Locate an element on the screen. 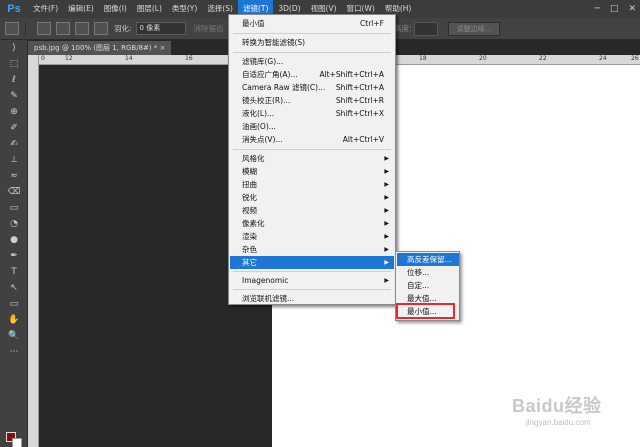  shortcut-text: Shift+Ctrl+A is located at coordinates (359, 87).